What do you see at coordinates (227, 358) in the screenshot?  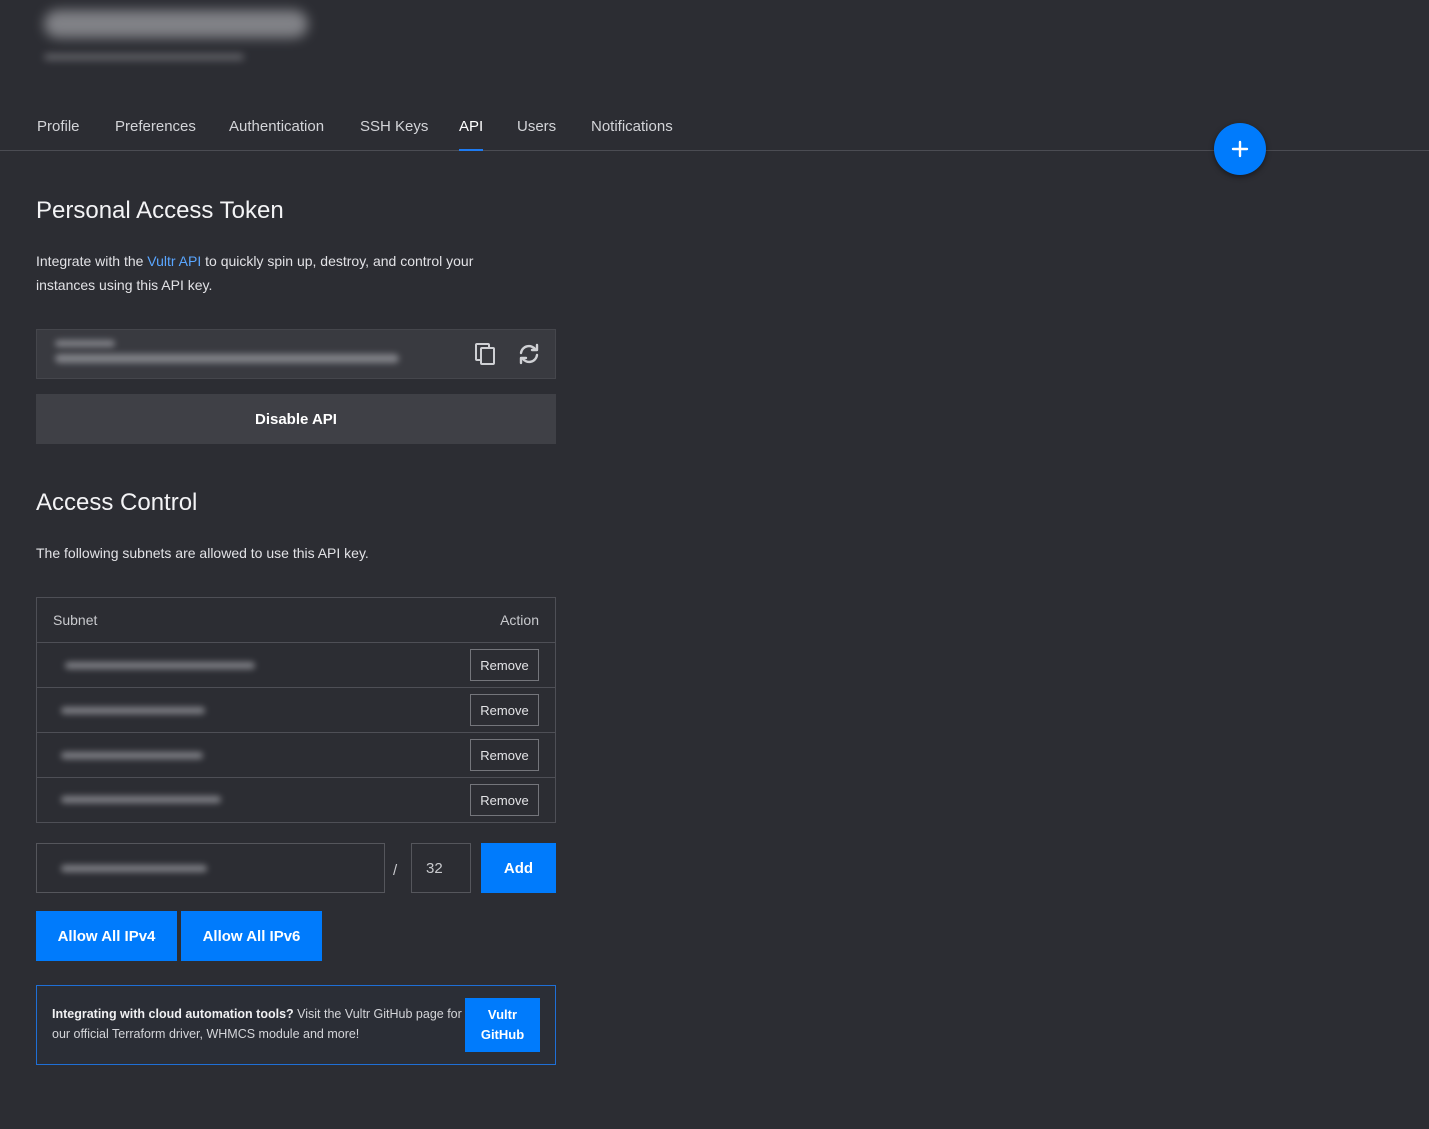 I see `api-key-redacted` at bounding box center [227, 358].